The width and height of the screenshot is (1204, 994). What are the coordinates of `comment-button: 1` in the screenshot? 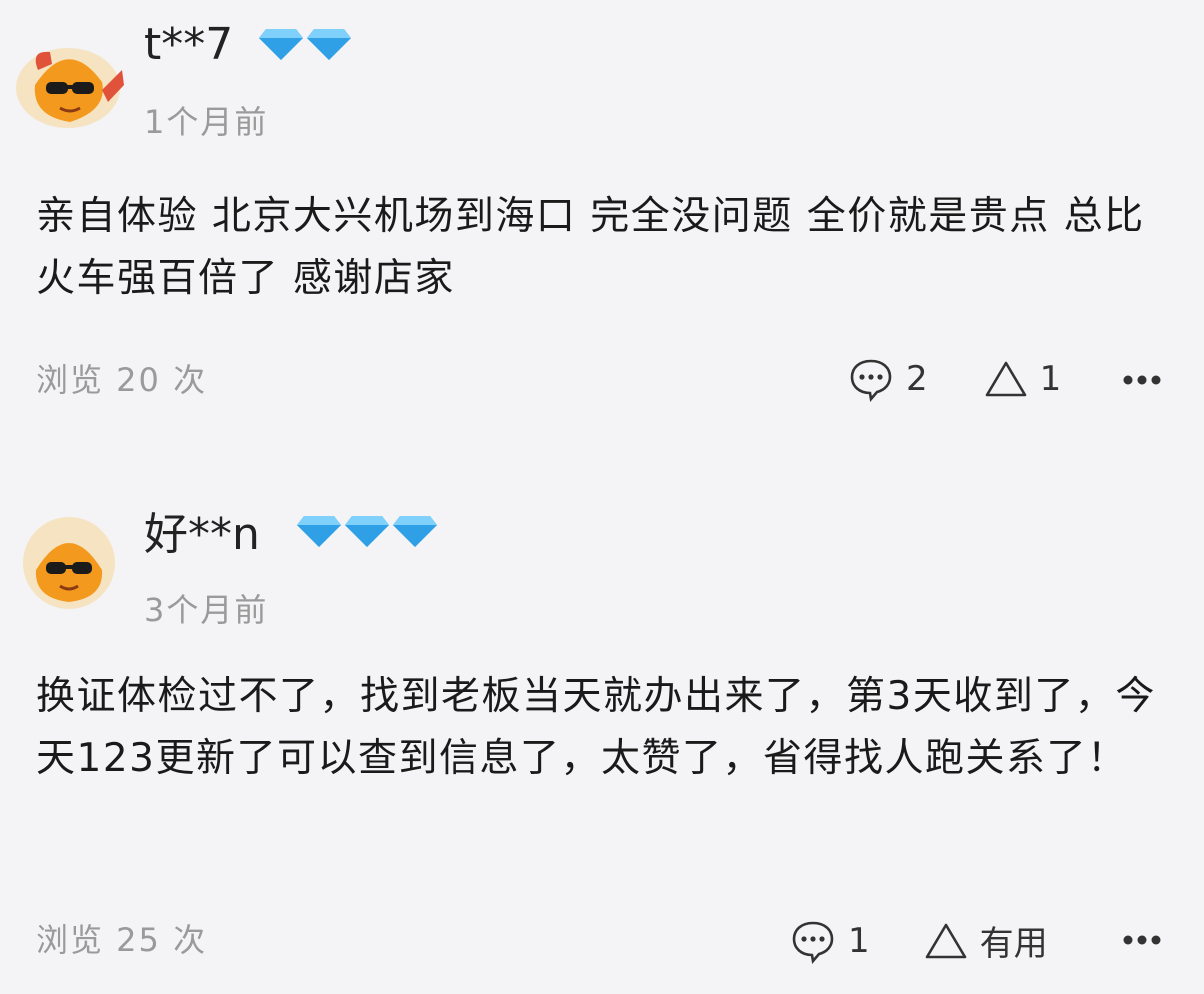 It's located at (830, 941).